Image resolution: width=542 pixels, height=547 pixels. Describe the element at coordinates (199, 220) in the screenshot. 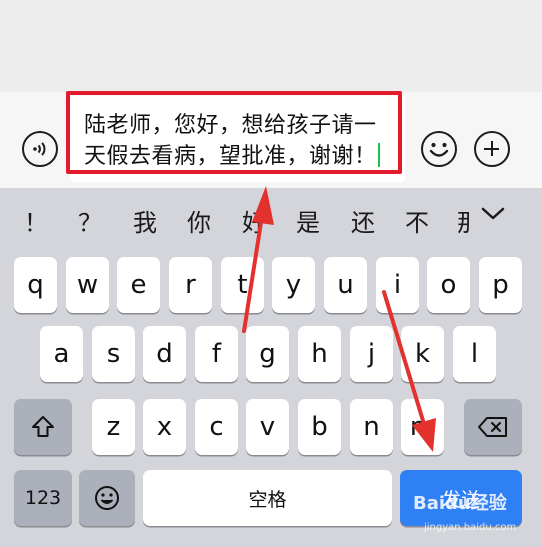

I see `candidate-4: 你` at that location.